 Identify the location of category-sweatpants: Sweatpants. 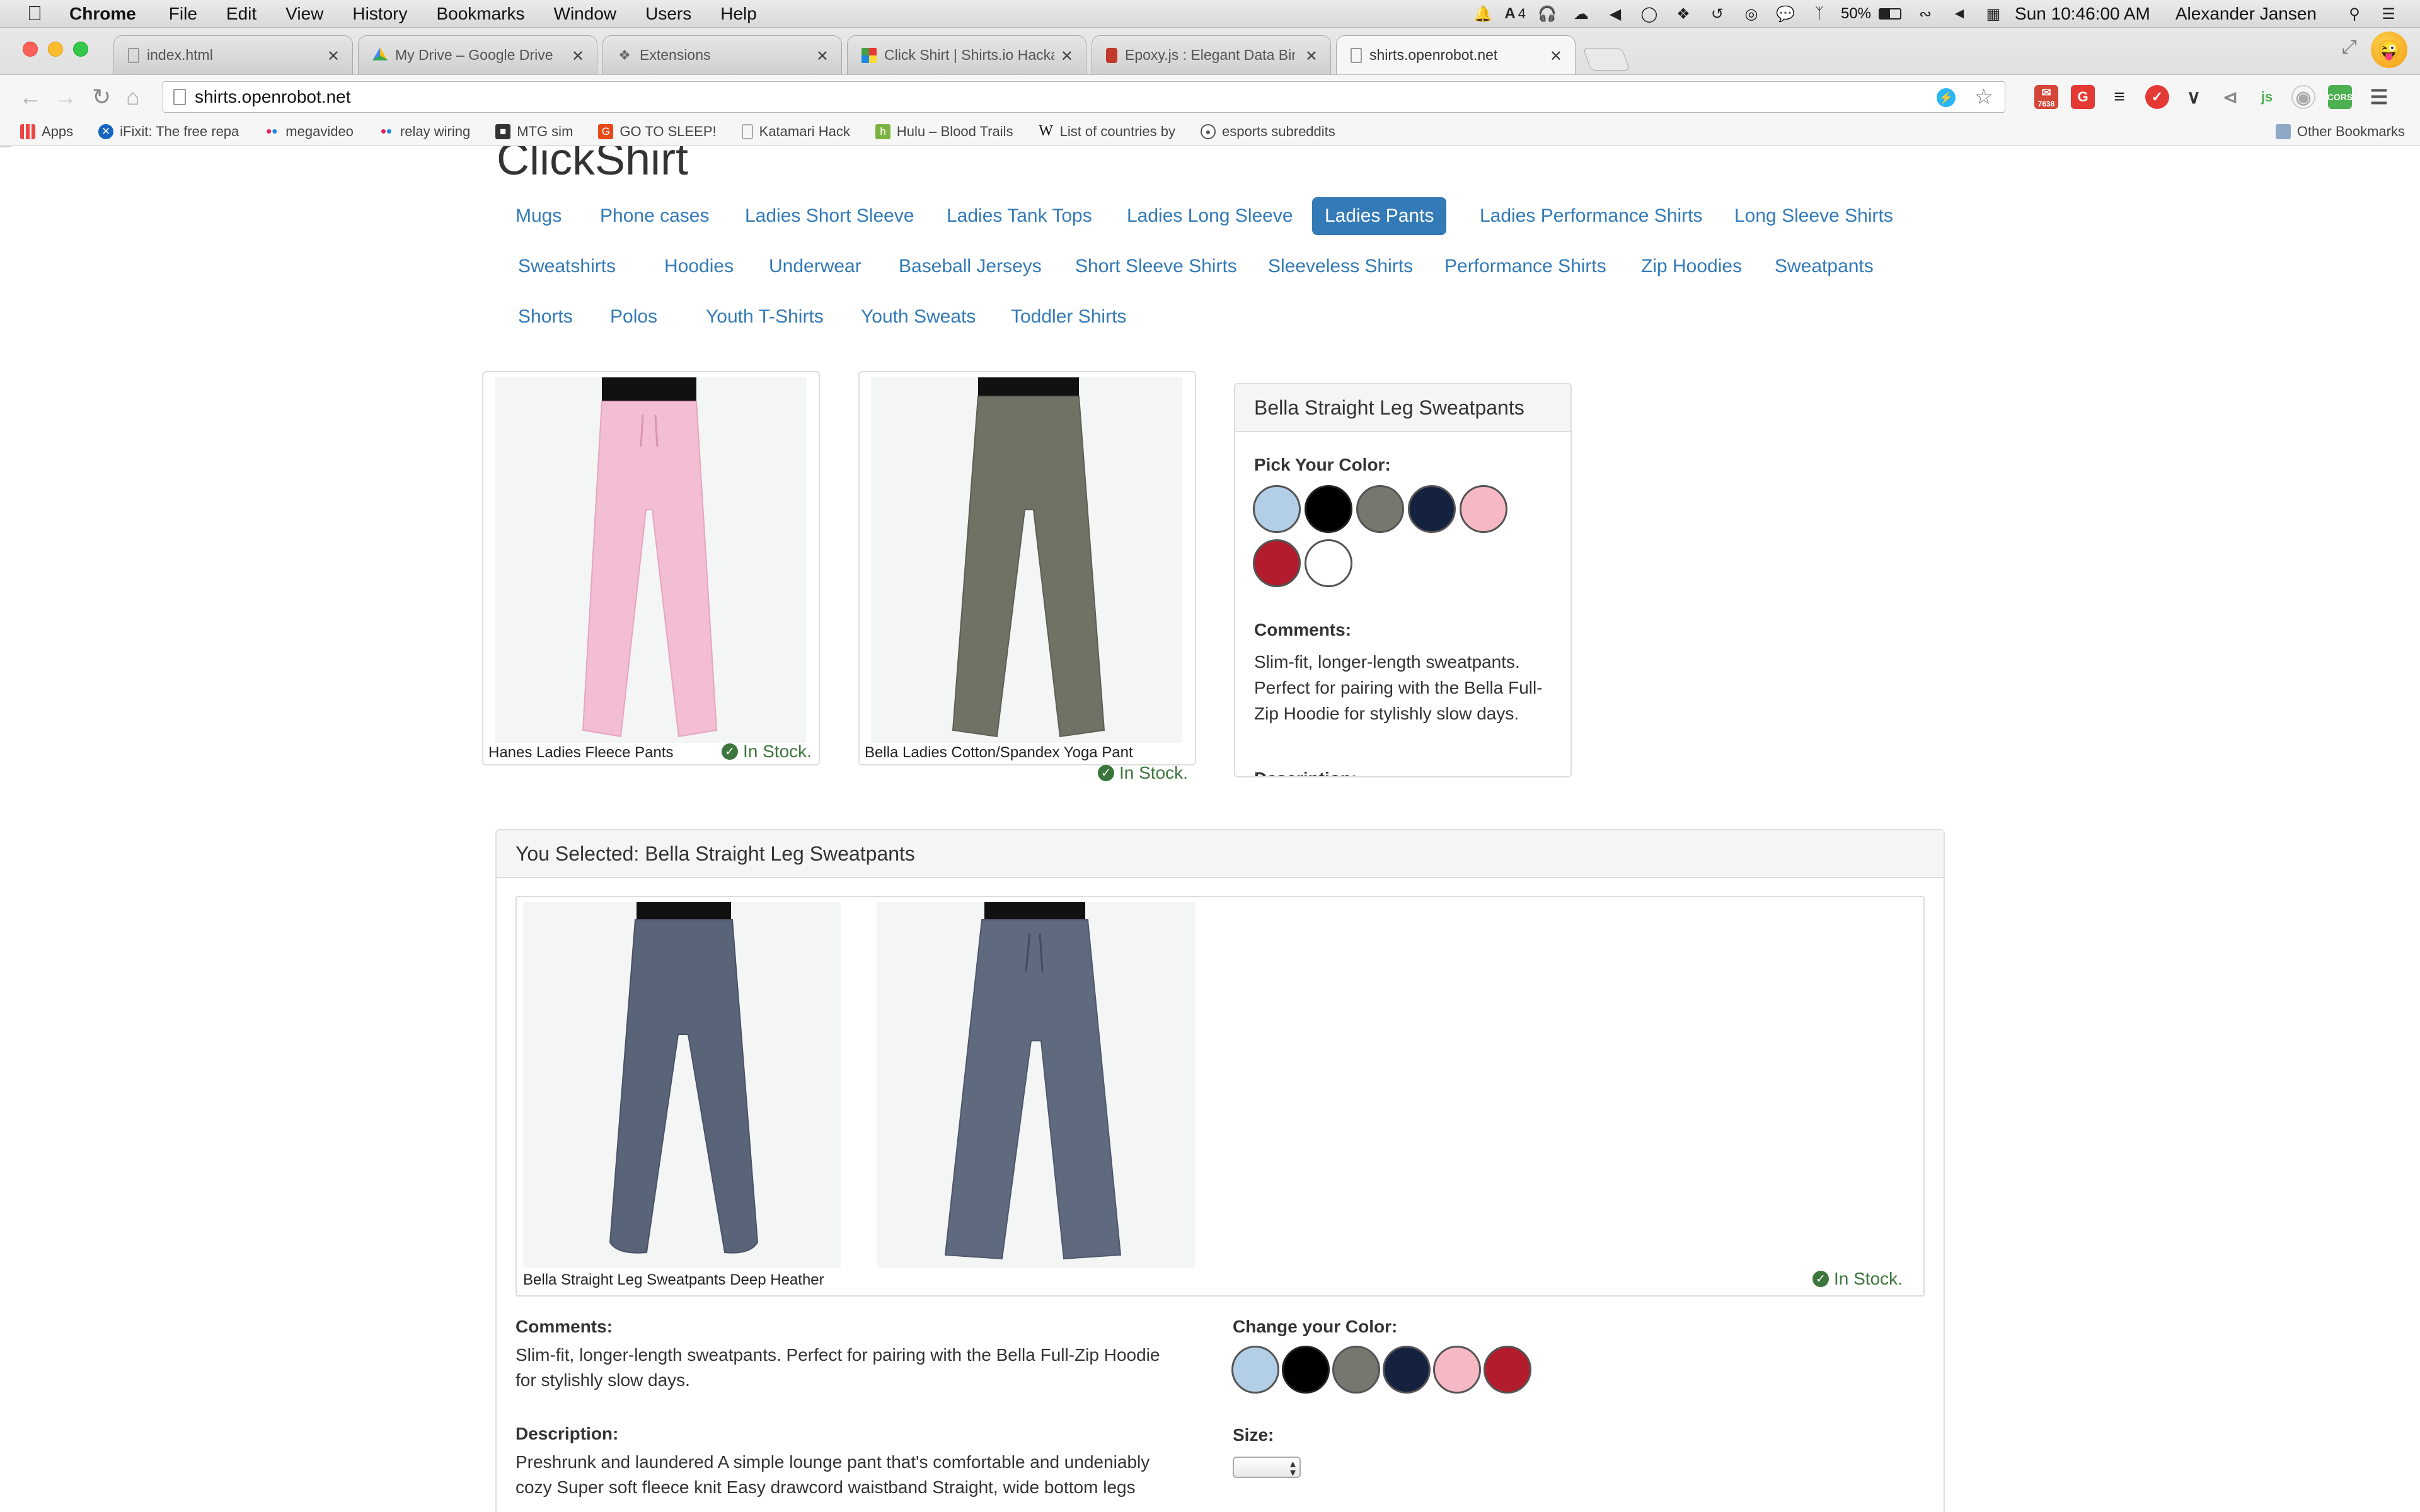
(1824, 266).